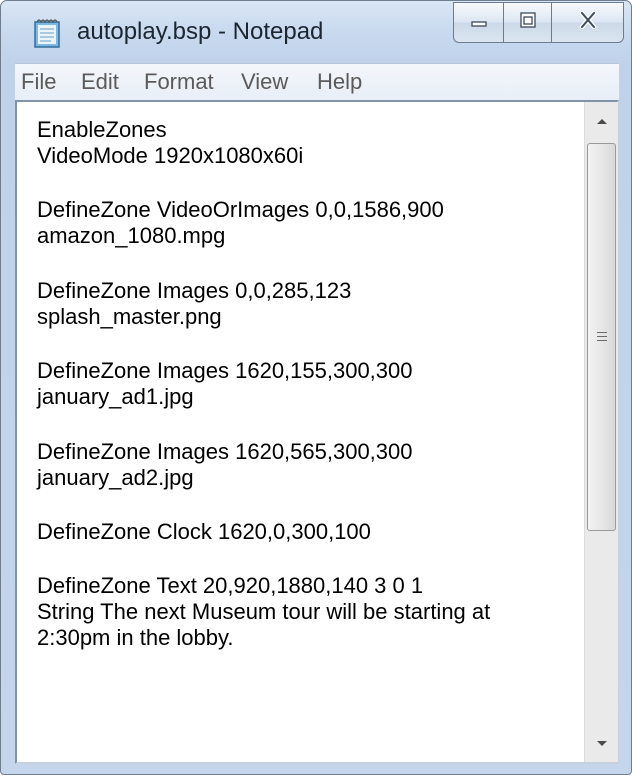 The width and height of the screenshot is (632, 775). I want to click on scroll-thumb, so click(601, 337).